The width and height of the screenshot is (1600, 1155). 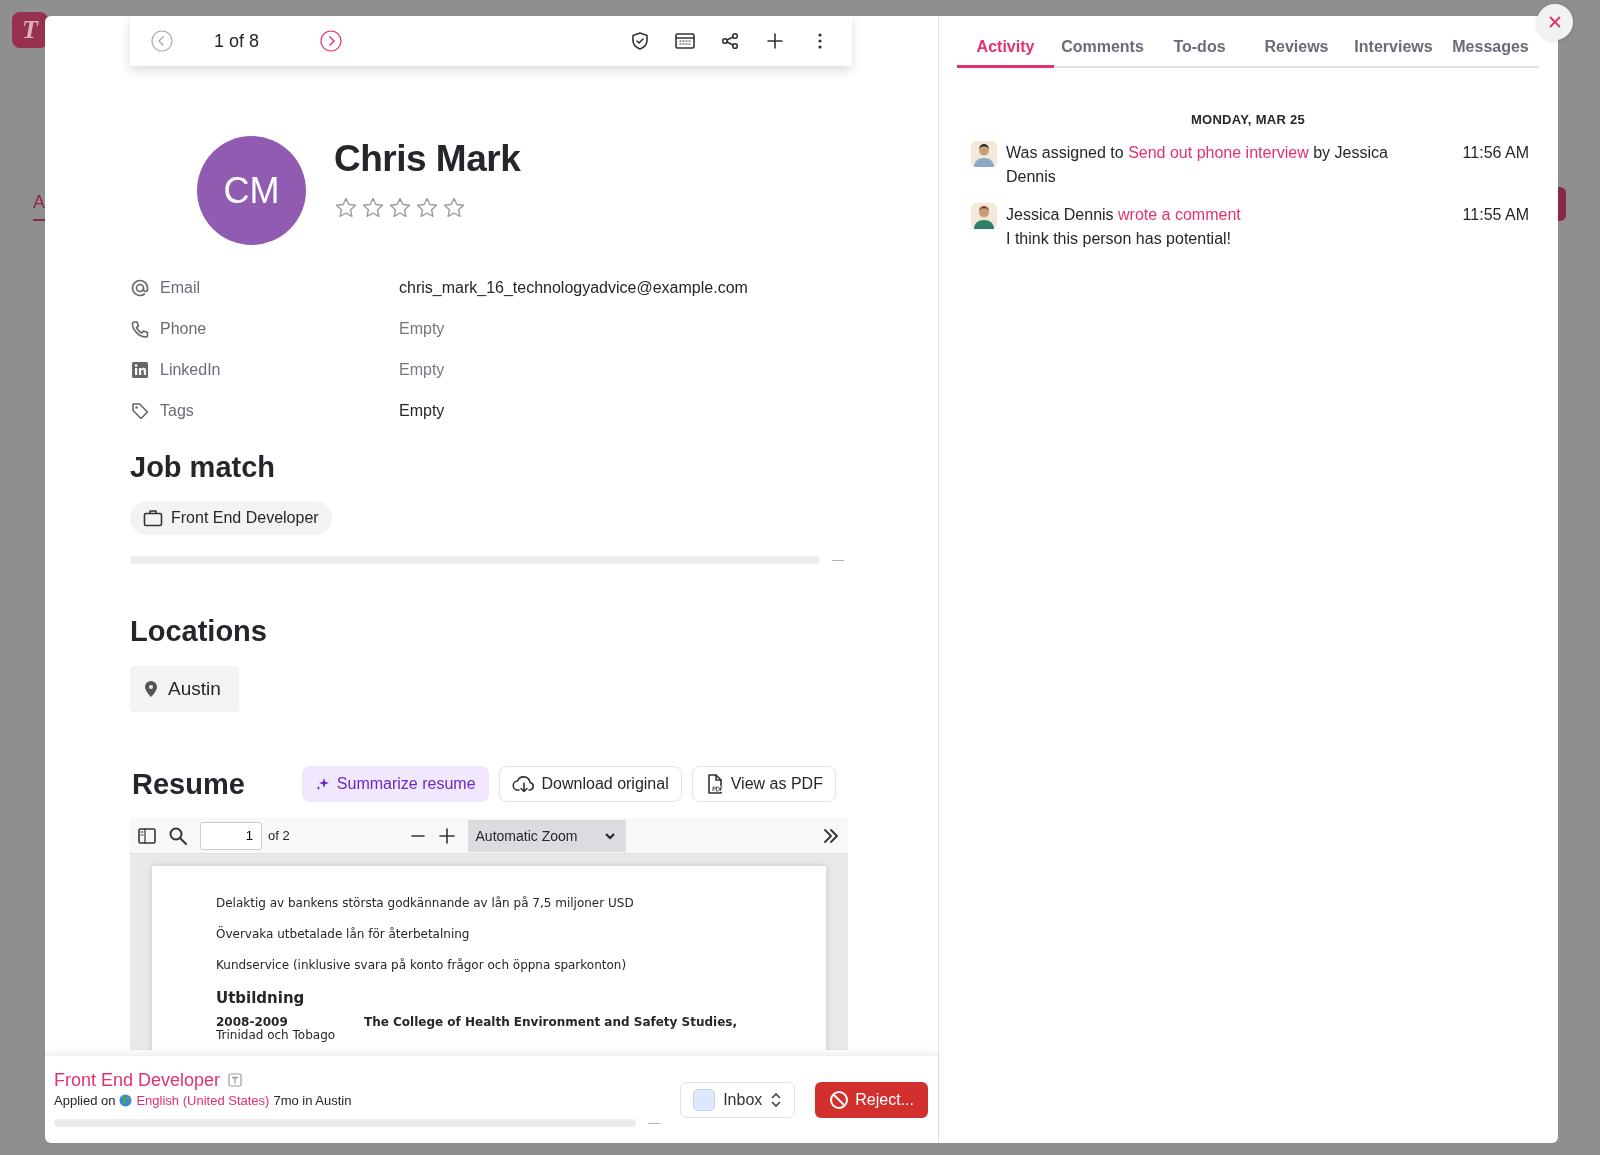 I want to click on page-number-field: 1, so click(x=231, y=835).